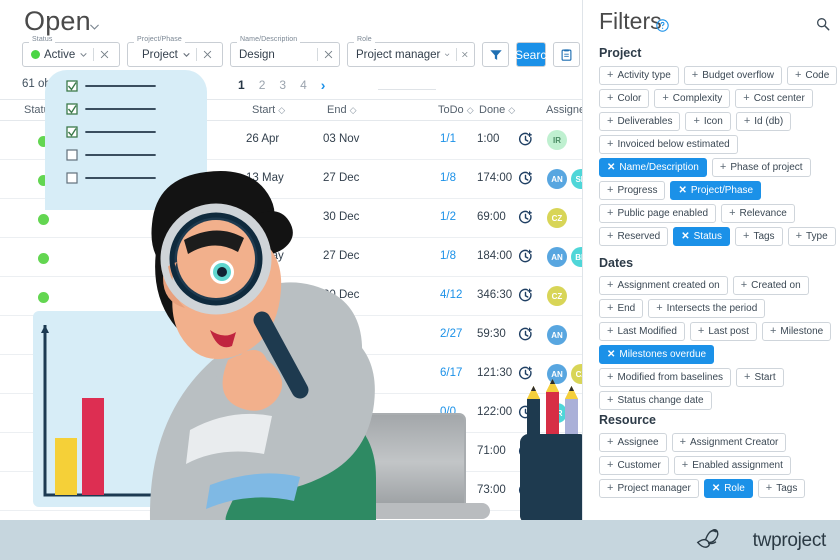 The image size is (840, 560). What do you see at coordinates (175, 51) in the screenshot?
I see `project-phase-filter-field: Project/Phase Project` at bounding box center [175, 51].